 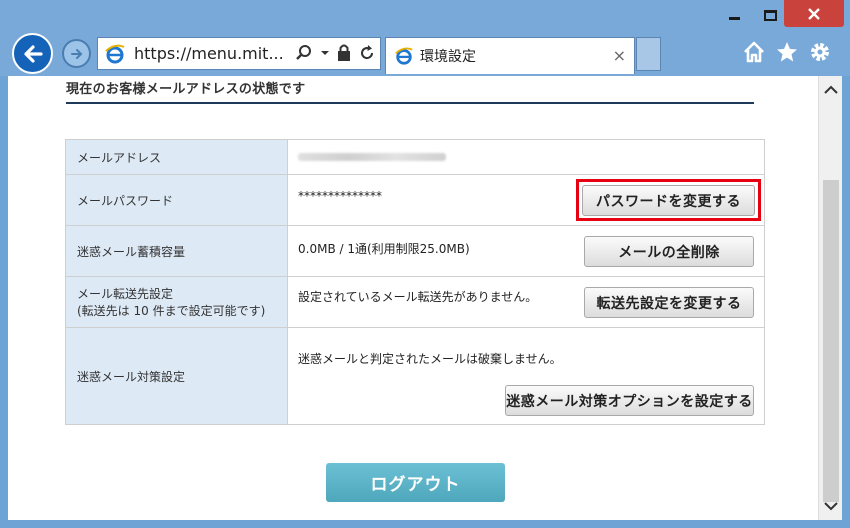 I want to click on logout-button: ログアウト, so click(x=415, y=482).